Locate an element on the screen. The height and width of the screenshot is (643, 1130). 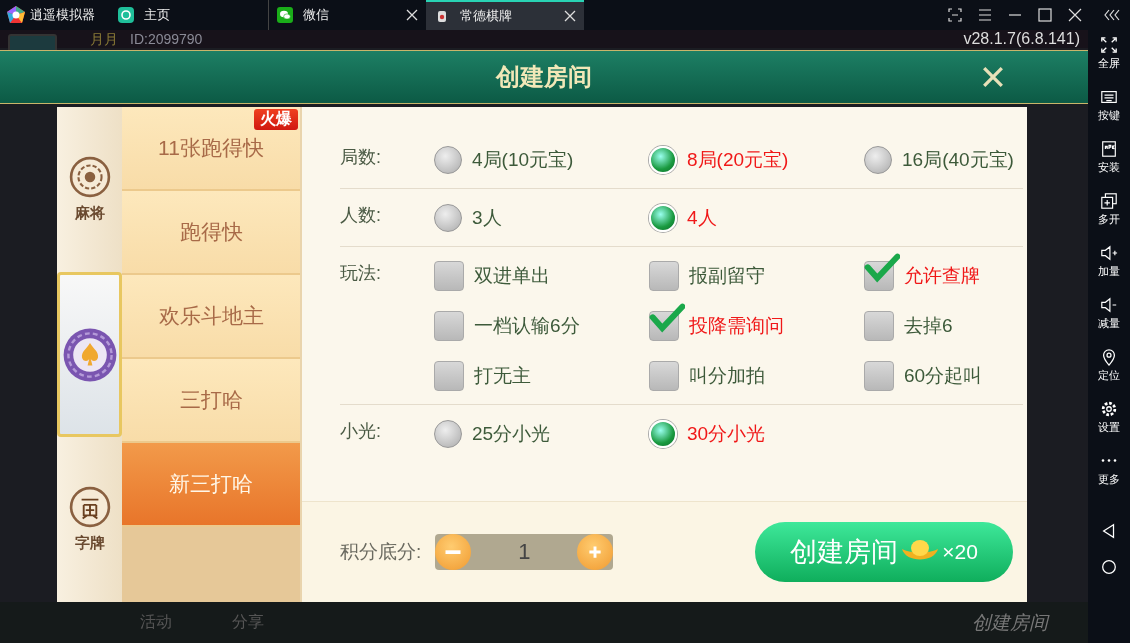
maximize-icon is located at coordinates (1045, 15).